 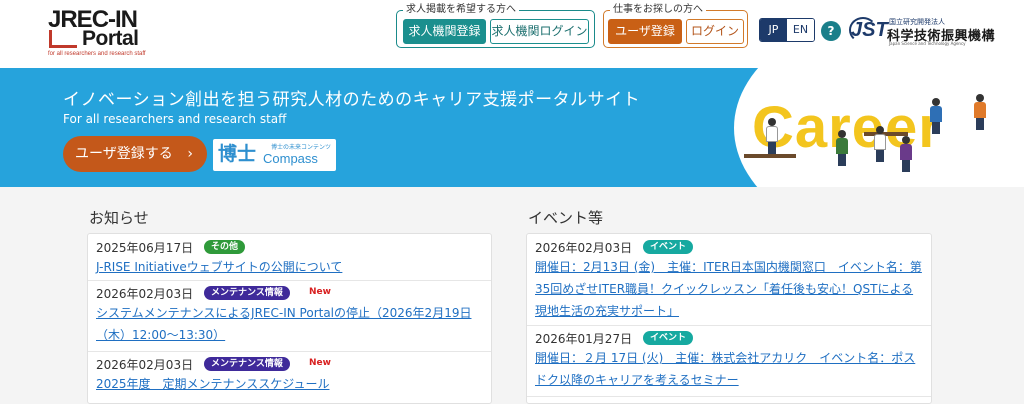 I want to click on user-login-button: ログイン, so click(x=715, y=31).